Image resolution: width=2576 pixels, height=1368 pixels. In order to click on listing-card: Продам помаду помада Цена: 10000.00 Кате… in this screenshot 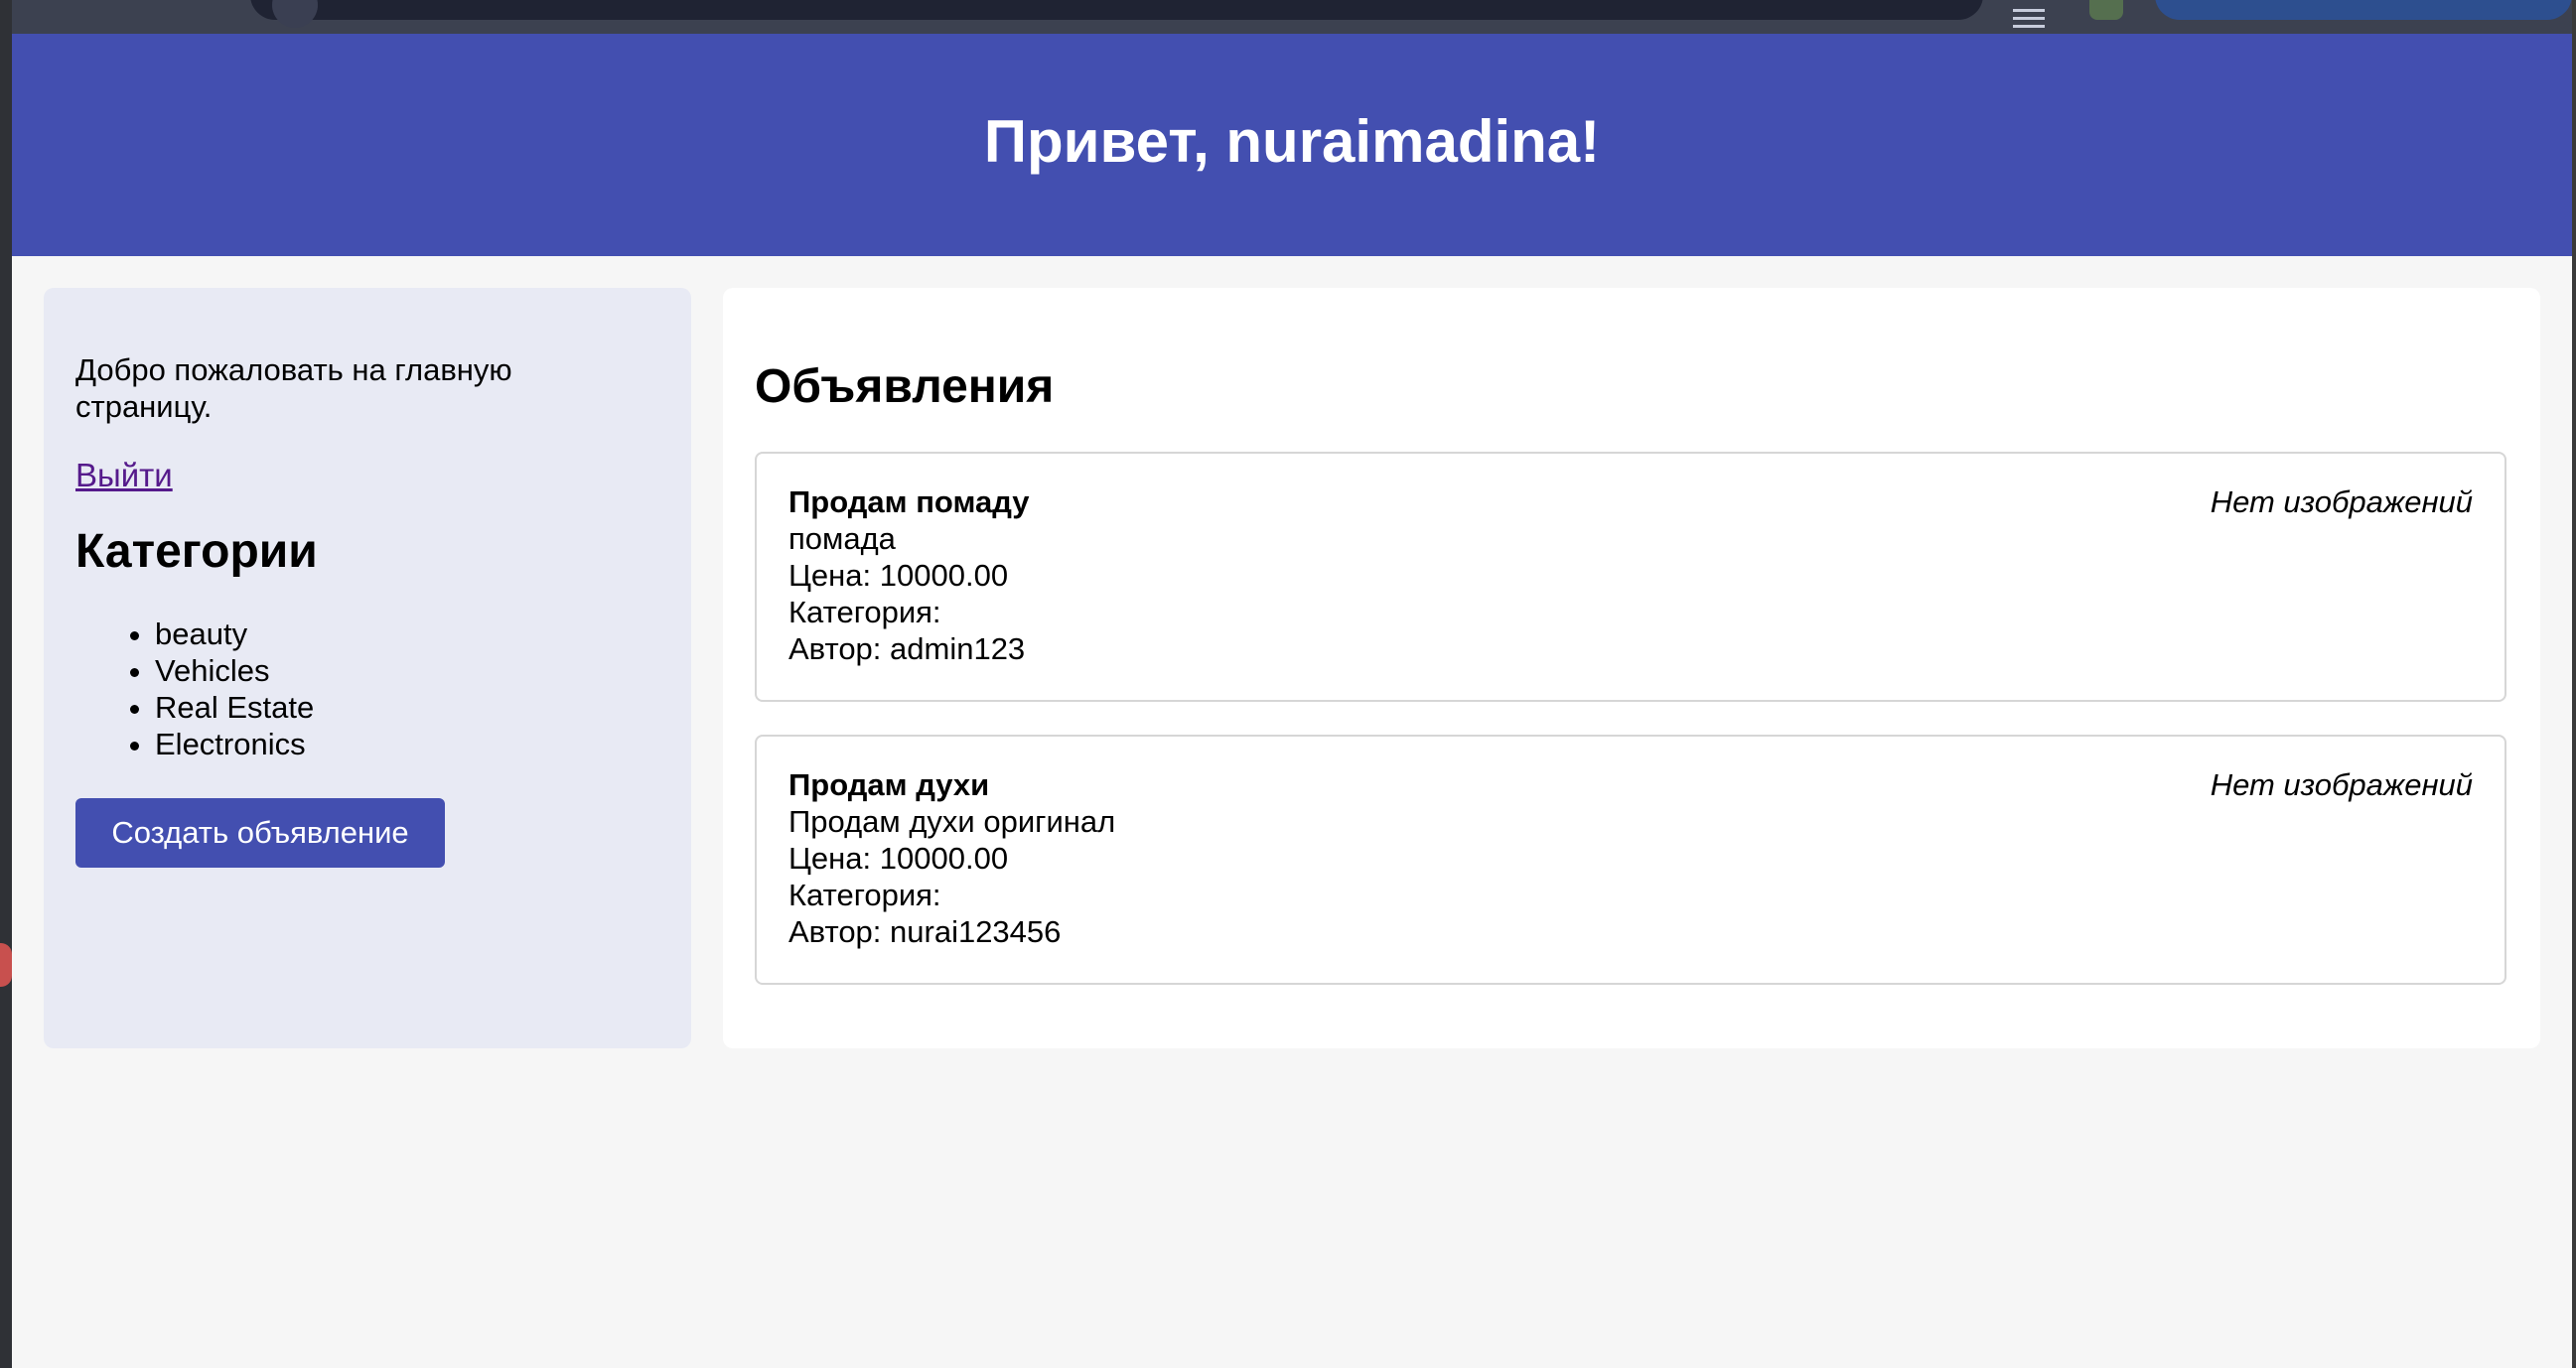, I will do `click(1630, 577)`.